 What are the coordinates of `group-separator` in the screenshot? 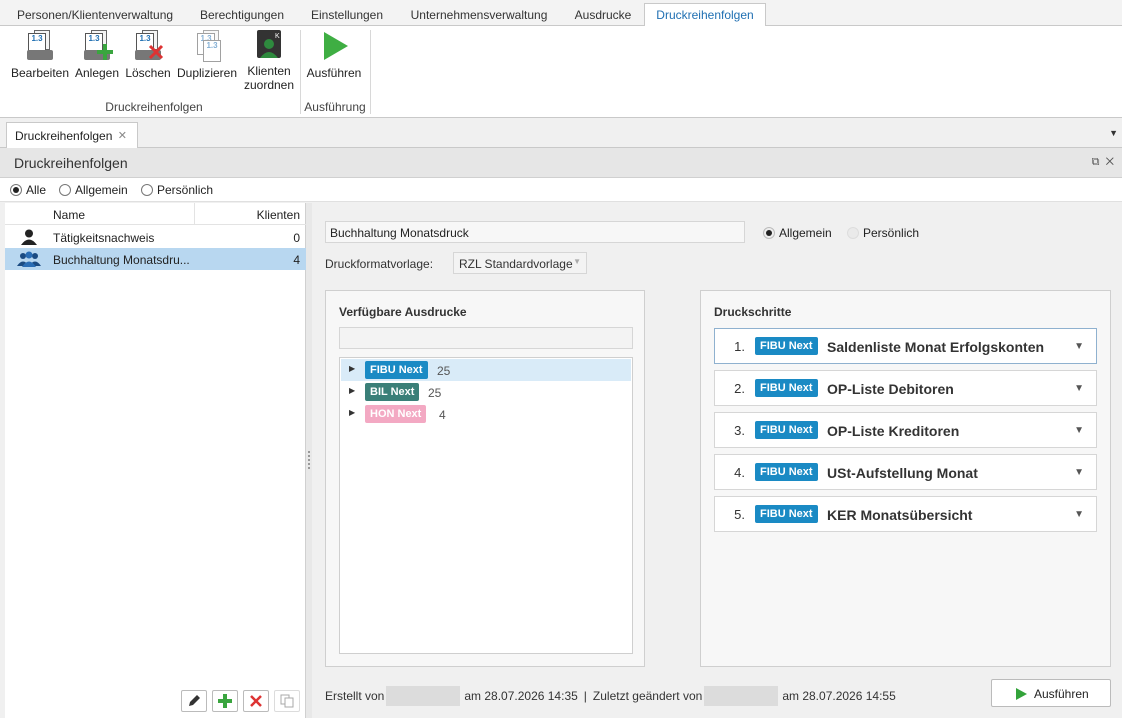 It's located at (370, 72).